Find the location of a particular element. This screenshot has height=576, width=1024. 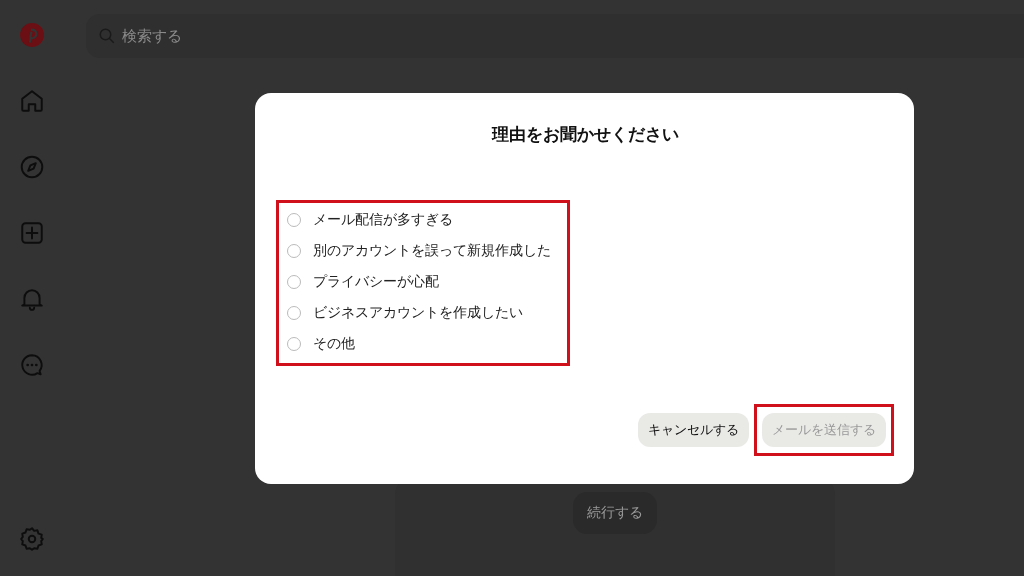

plus-square-icon is located at coordinates (32, 233).